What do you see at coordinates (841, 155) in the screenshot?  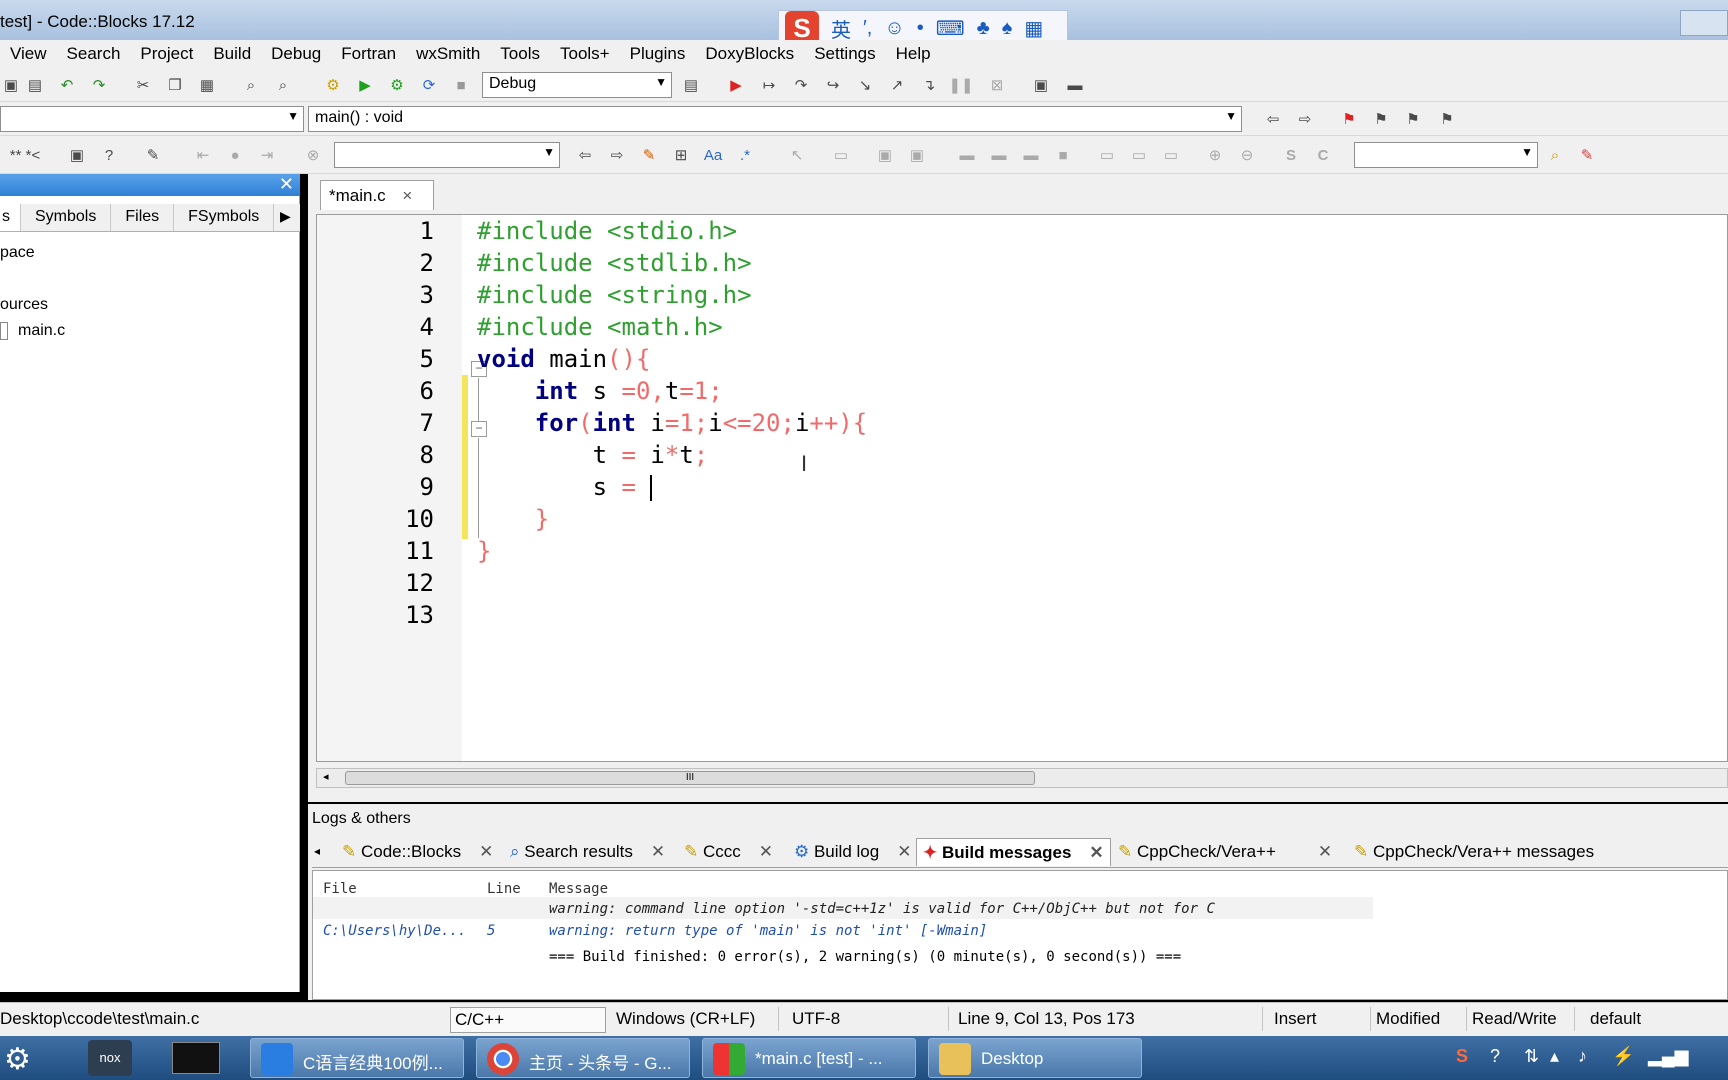 I see `form-icon: ▭` at bounding box center [841, 155].